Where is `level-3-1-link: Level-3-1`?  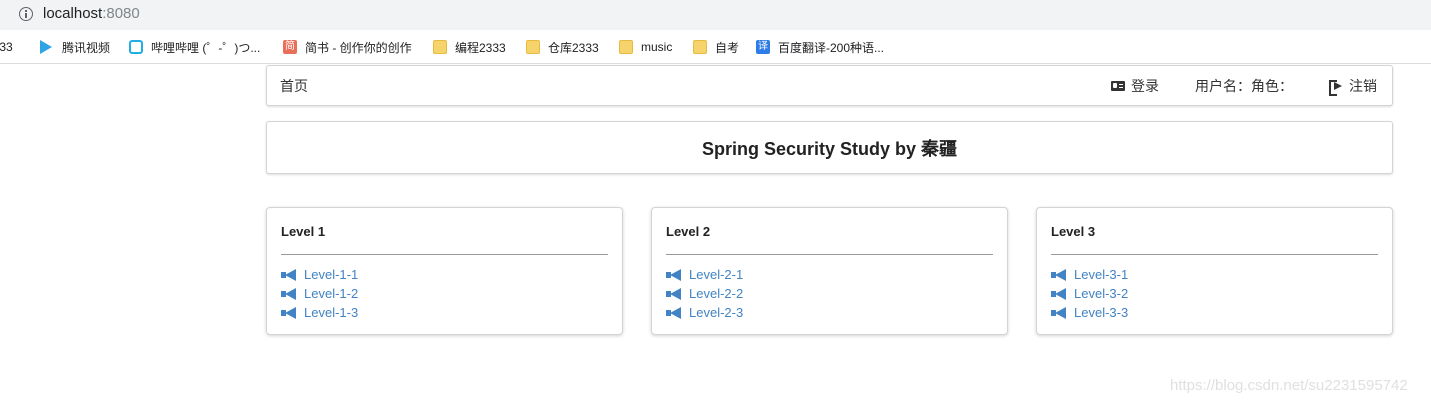
level-3-1-link: Level-3-1 is located at coordinates (1089, 274).